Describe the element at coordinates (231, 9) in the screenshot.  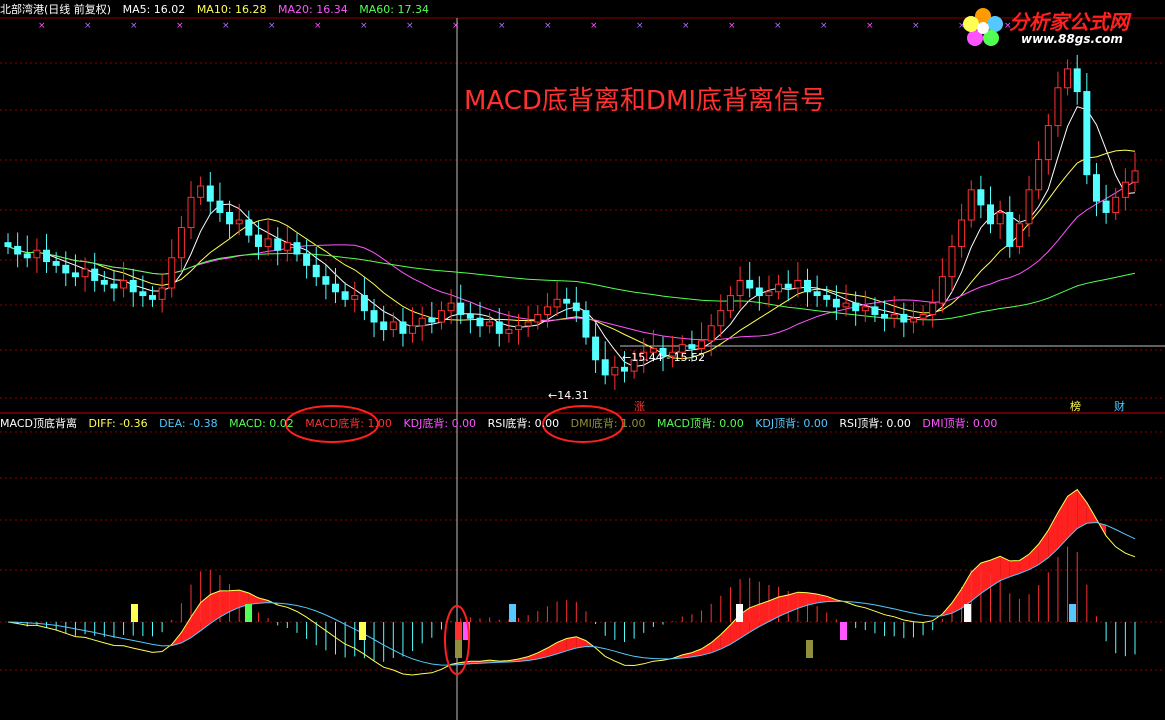
I see `ma10-label: MA10: 16.28` at that location.